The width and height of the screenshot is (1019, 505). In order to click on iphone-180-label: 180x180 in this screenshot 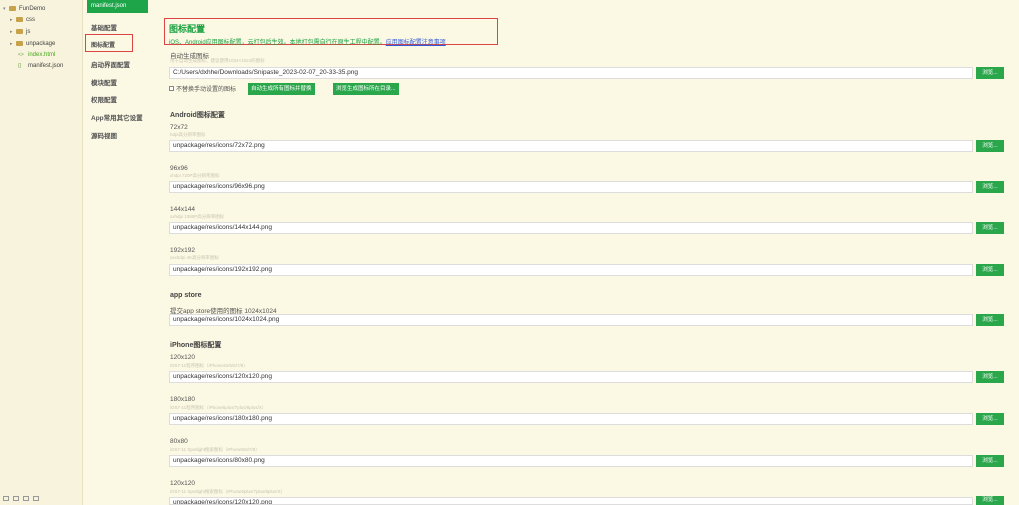, I will do `click(182, 399)`.